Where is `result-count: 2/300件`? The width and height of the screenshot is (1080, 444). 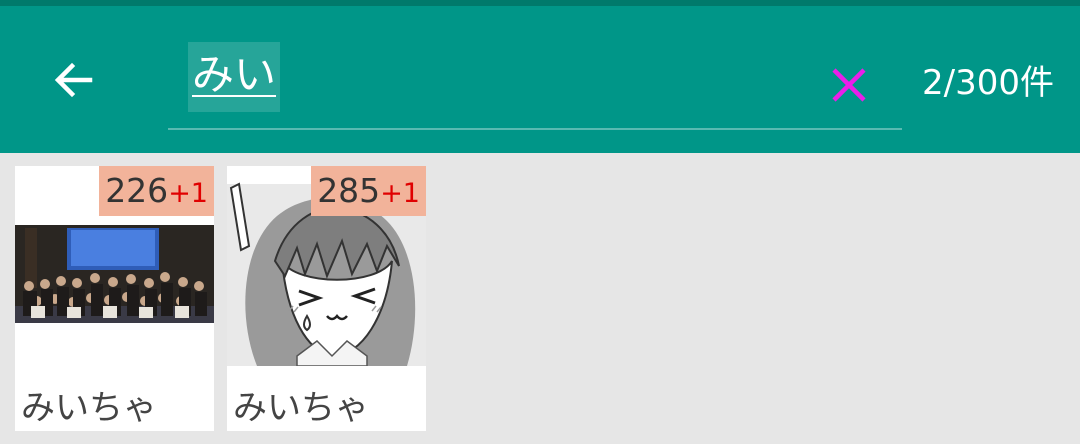
result-count: 2/300件 is located at coordinates (988, 83).